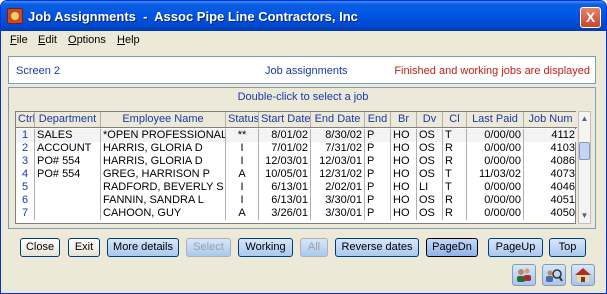 The image size is (607, 294). I want to click on cell-end-date: 2/02/01, so click(338, 187).